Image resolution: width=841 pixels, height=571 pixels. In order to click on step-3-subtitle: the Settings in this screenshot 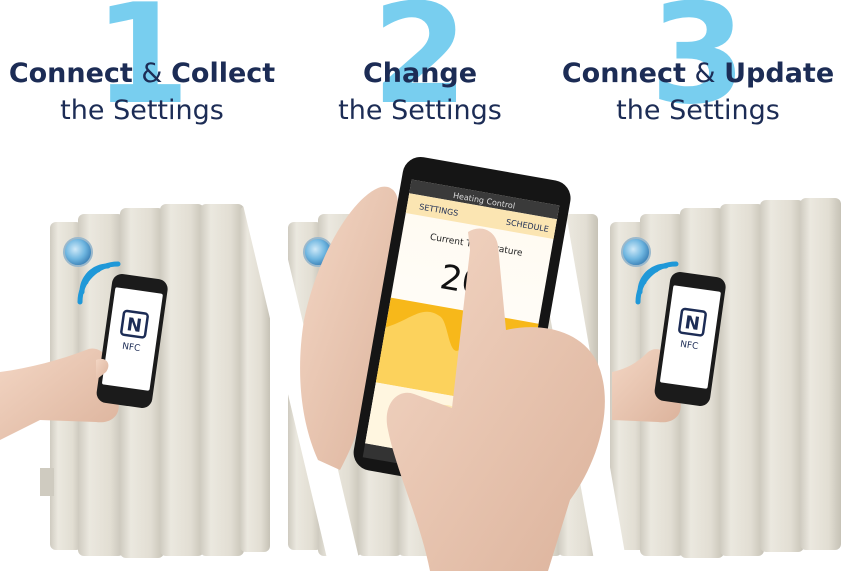, I will do `click(698, 110)`.